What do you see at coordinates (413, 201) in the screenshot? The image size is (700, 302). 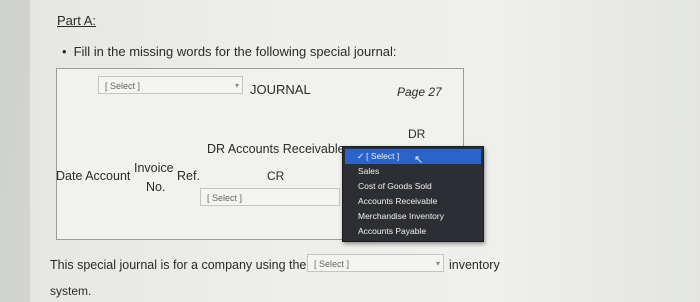 I see `dropdown-option-accounts-receivable: Accounts Receivable` at bounding box center [413, 201].